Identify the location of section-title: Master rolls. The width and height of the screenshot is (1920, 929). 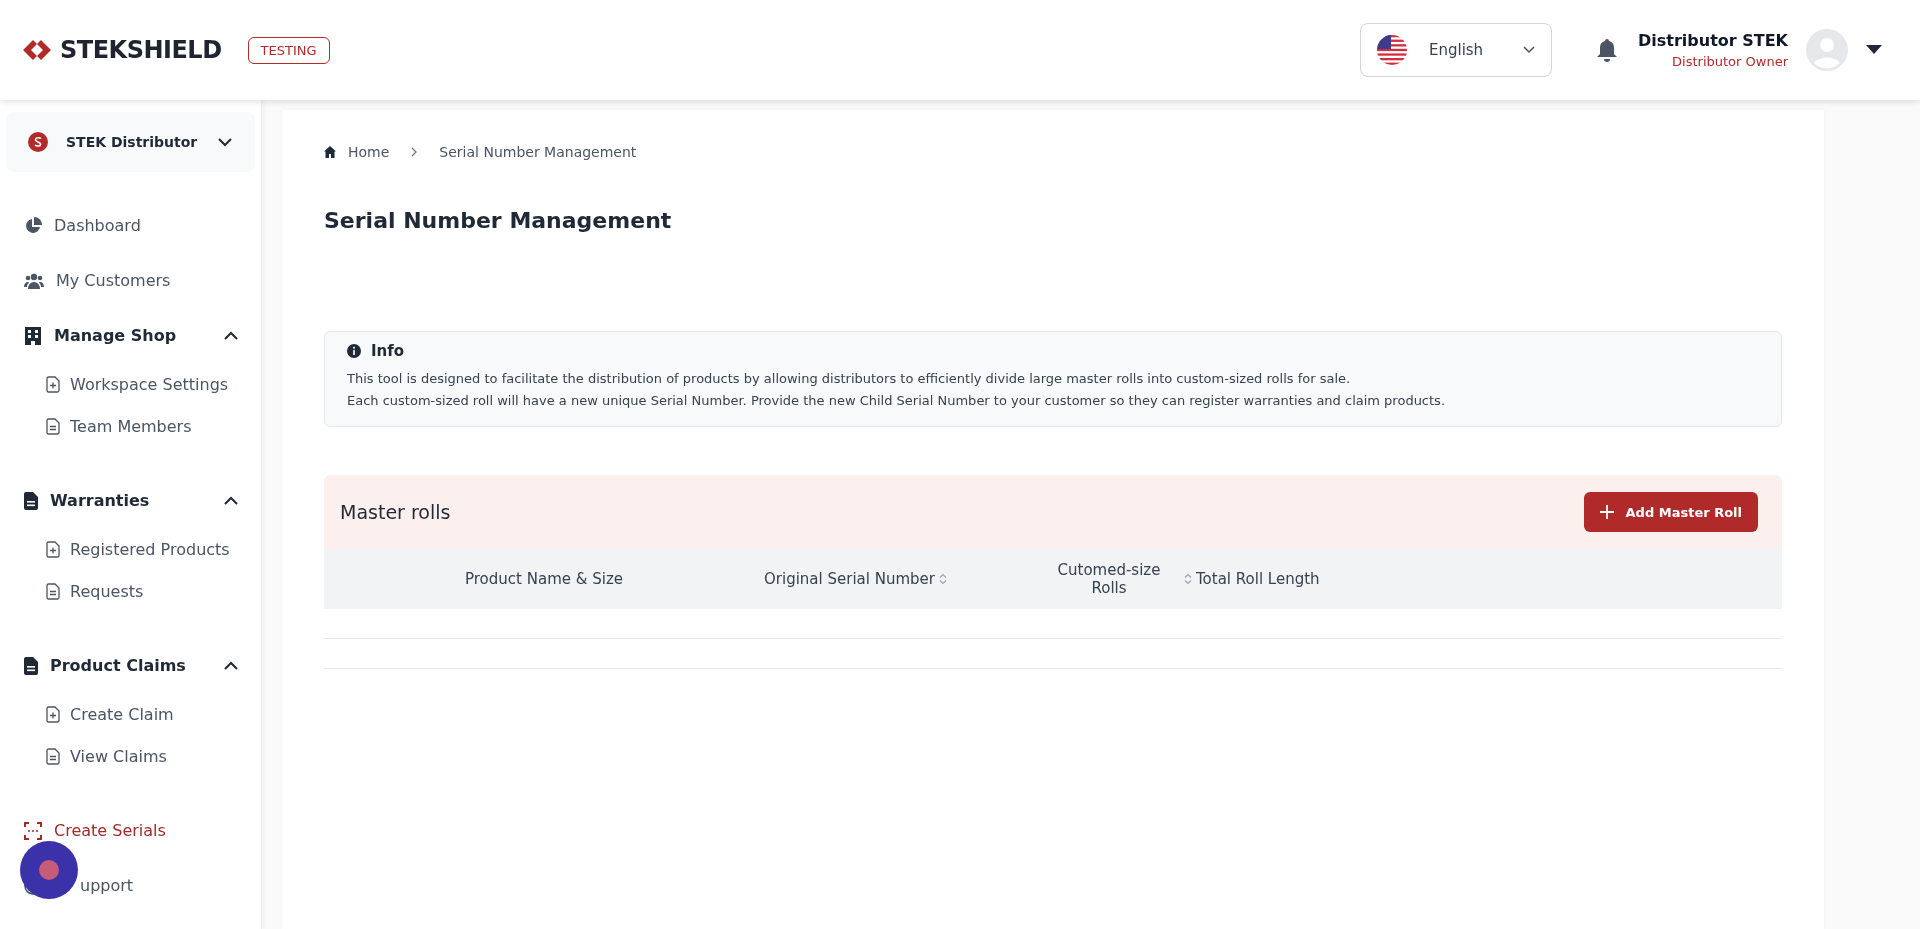
(395, 512).